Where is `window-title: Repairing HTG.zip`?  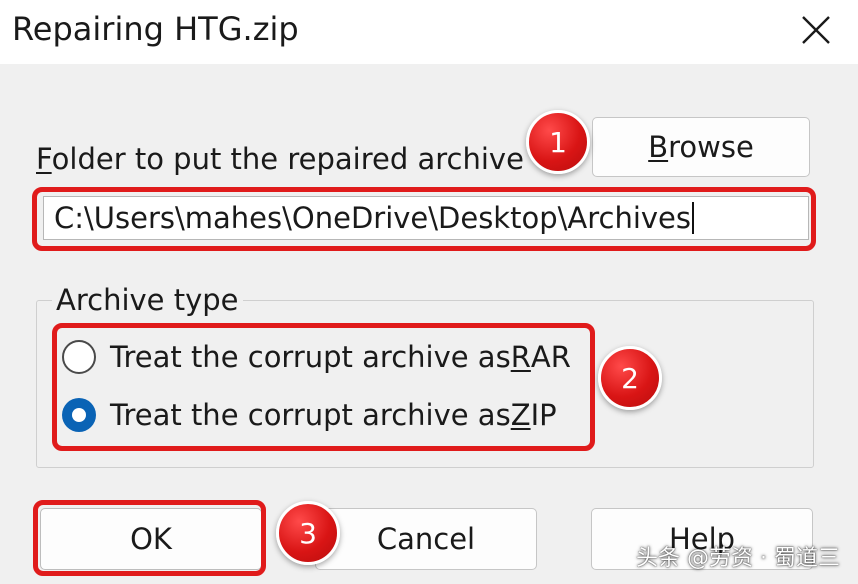 window-title: Repairing HTG.zip is located at coordinates (155, 29).